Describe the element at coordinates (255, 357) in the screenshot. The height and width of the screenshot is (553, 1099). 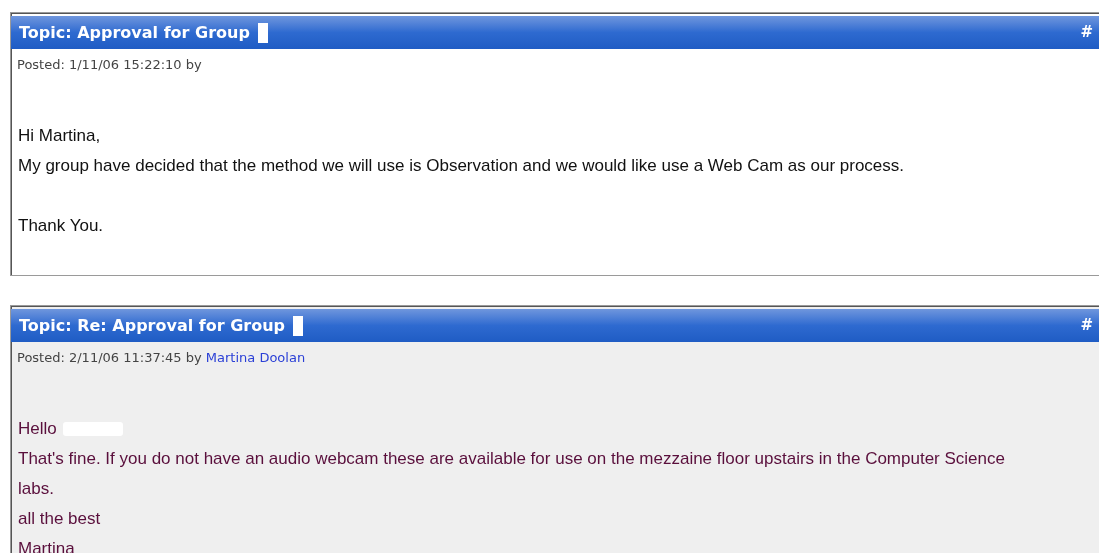
I see `author-link: Martina Doolan` at that location.